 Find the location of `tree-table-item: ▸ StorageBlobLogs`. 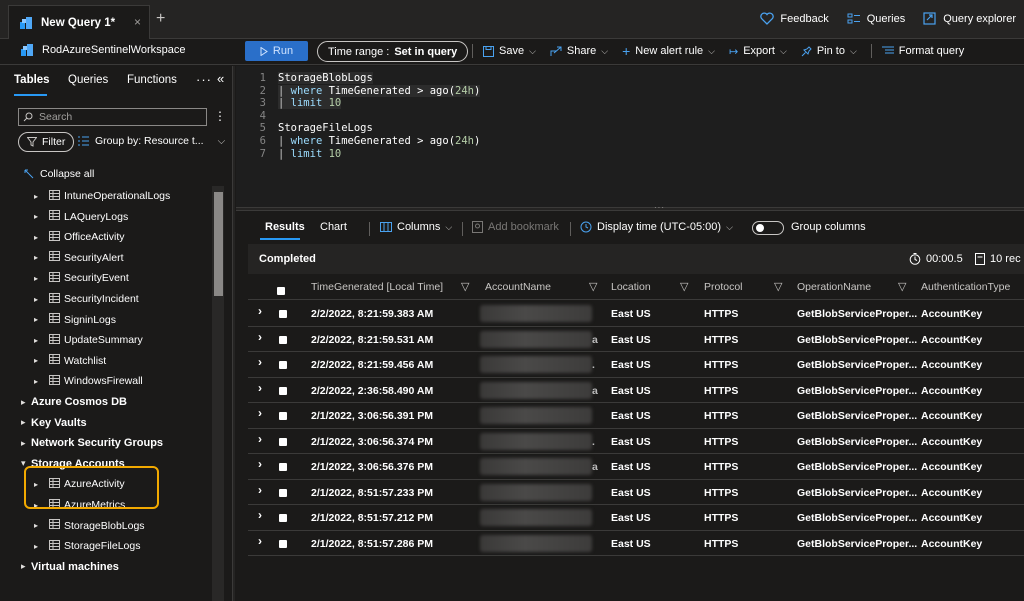

tree-table-item: ▸ StorageBlobLogs is located at coordinates (106, 526).